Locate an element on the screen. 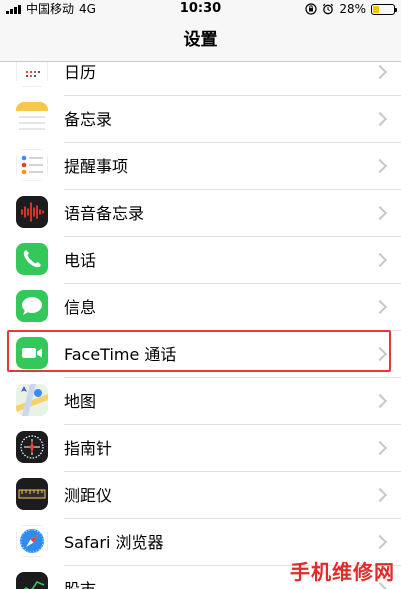  settings-row-label: 信息 is located at coordinates (80, 307).